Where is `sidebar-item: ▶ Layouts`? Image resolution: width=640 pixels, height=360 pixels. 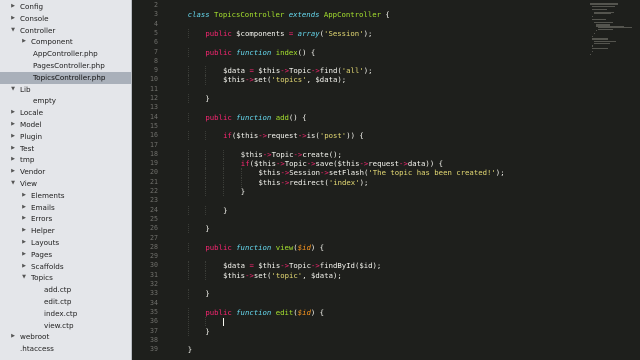 sidebar-item: ▶ Layouts is located at coordinates (65, 243).